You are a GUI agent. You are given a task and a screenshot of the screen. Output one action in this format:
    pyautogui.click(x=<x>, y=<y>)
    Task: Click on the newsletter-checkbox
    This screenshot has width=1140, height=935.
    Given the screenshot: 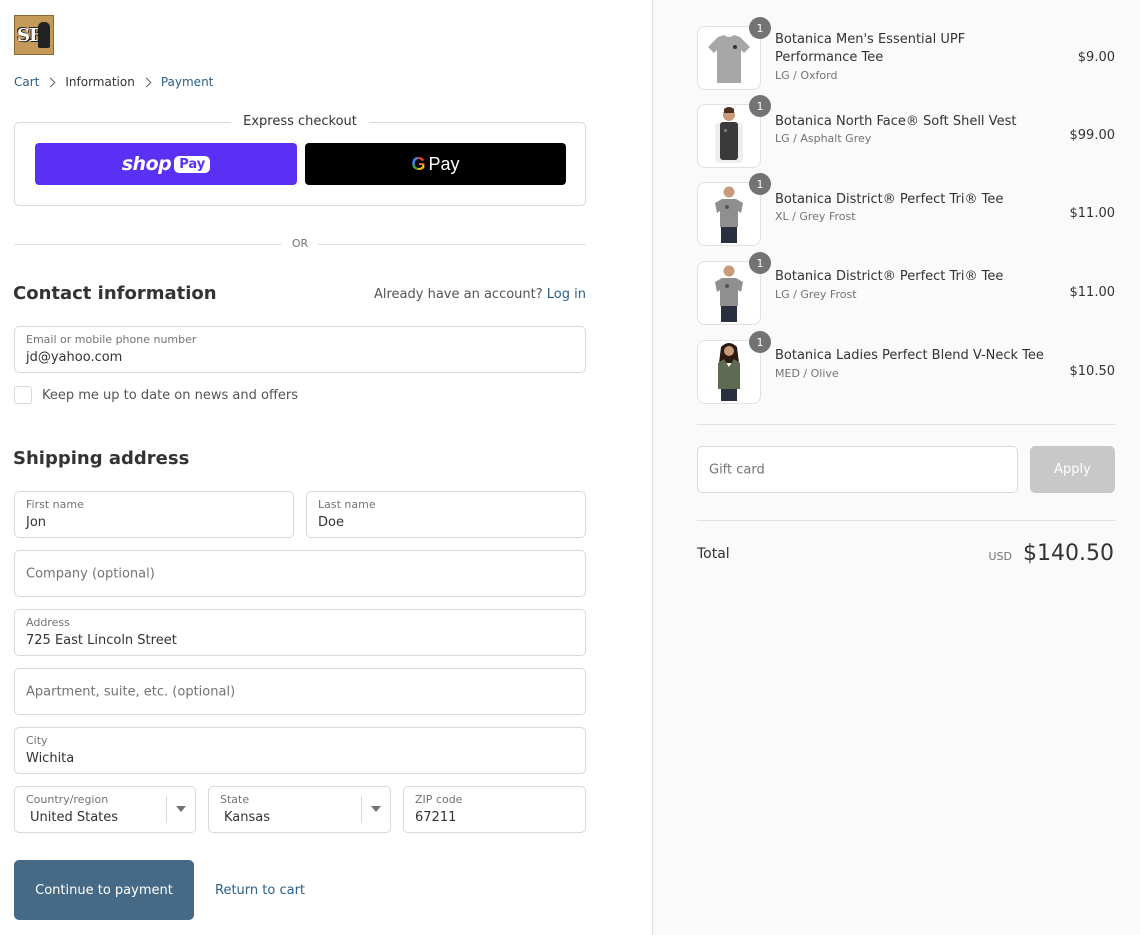 What is the action you would take?
    pyautogui.click(x=23, y=395)
    